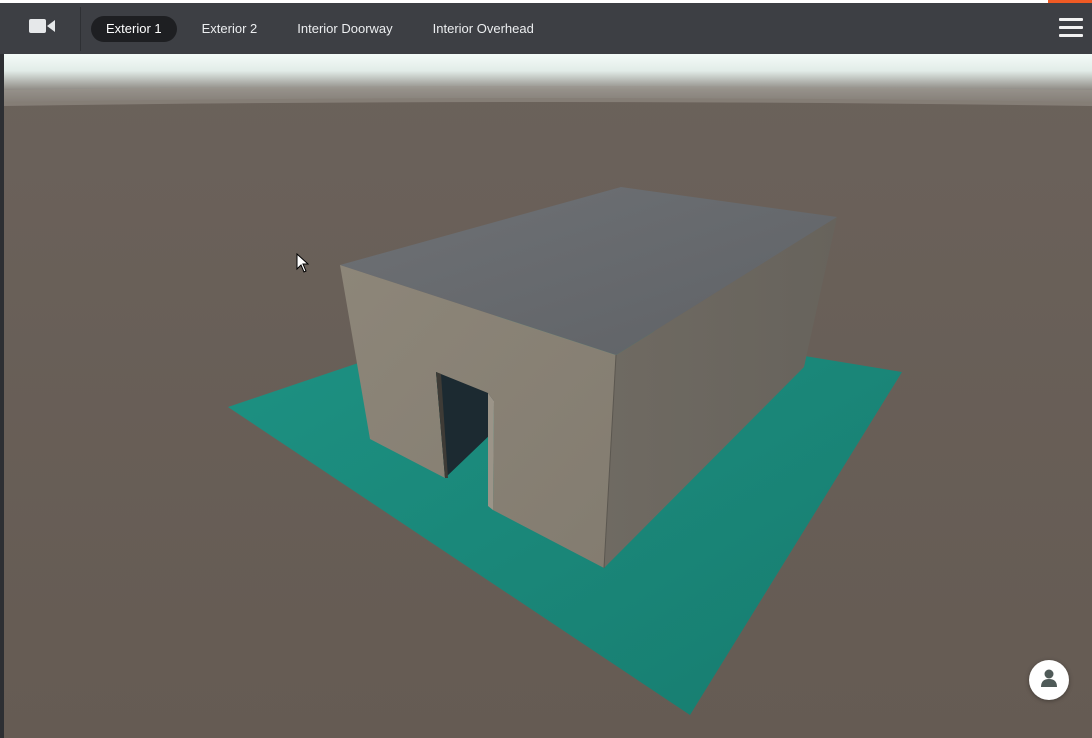 The width and height of the screenshot is (1092, 738). Describe the element at coordinates (80, 29) in the screenshot. I see `toolbar-divider` at that location.